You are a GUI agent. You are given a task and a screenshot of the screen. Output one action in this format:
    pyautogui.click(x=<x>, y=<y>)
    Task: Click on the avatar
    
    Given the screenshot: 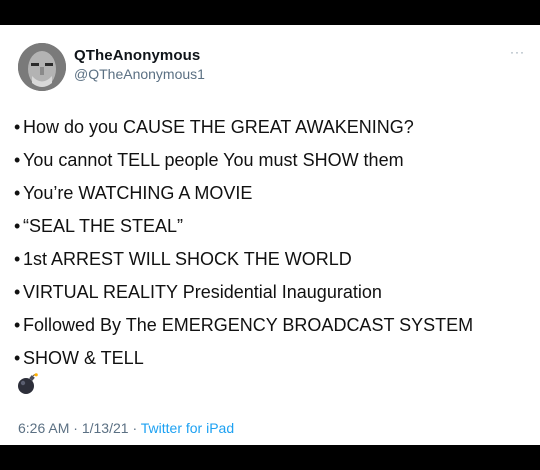 What is the action you would take?
    pyautogui.click(x=42, y=67)
    